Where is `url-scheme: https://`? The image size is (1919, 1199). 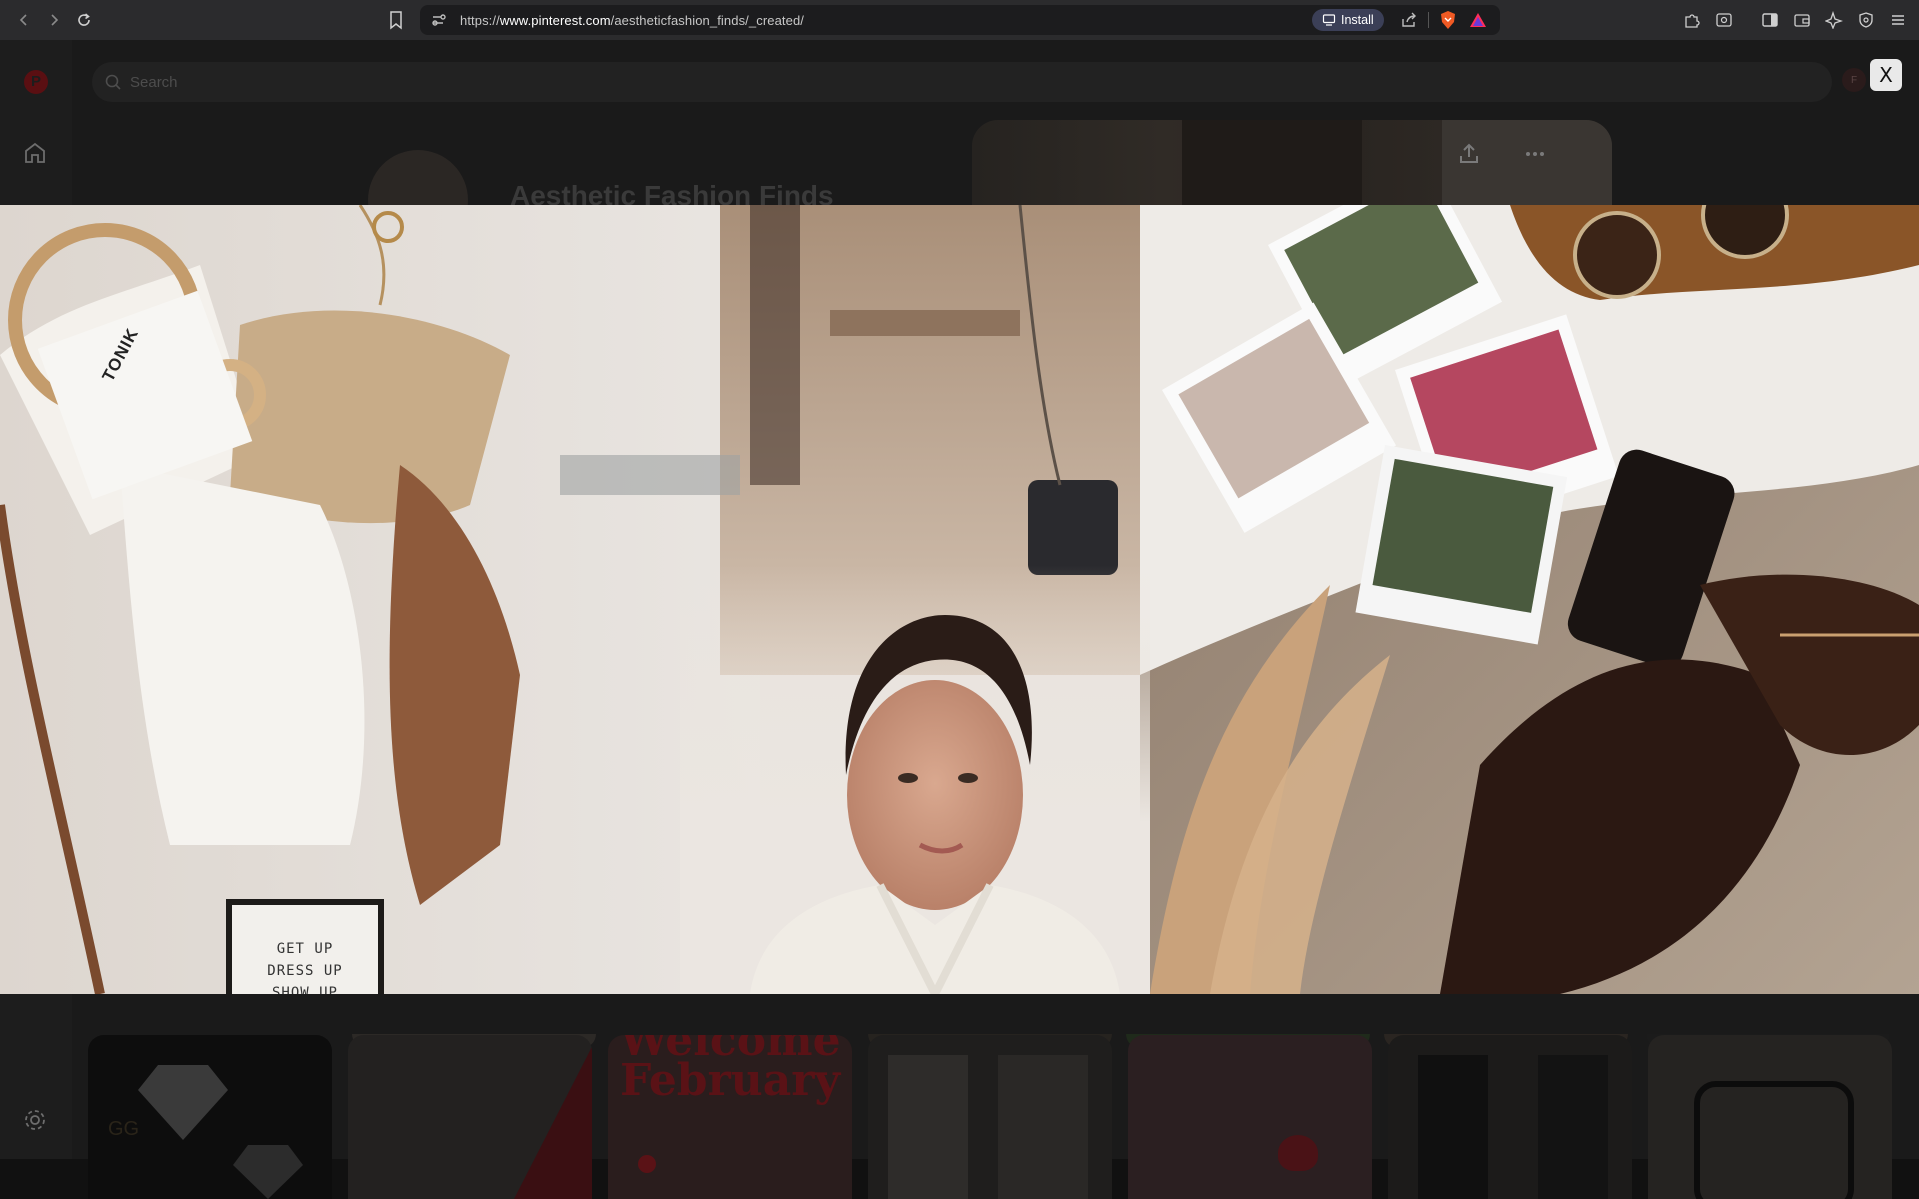
url-scheme: https:// is located at coordinates (480, 20).